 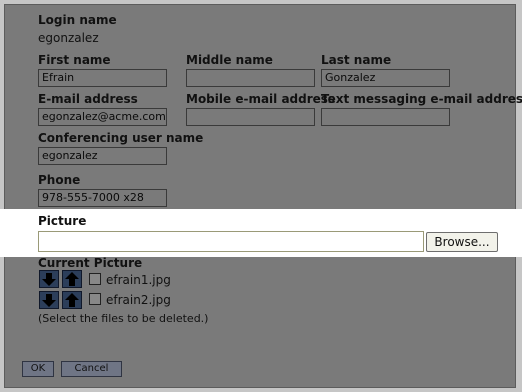 What do you see at coordinates (356, 60) in the screenshot?
I see `last-name-label: Last name` at bounding box center [356, 60].